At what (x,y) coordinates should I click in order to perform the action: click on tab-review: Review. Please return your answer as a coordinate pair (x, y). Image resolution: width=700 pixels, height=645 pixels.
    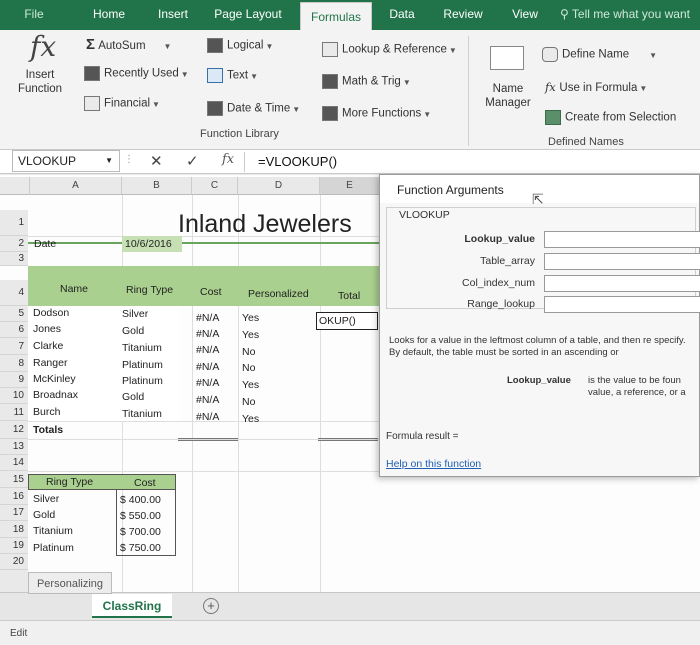
    Looking at the image, I should click on (463, 15).